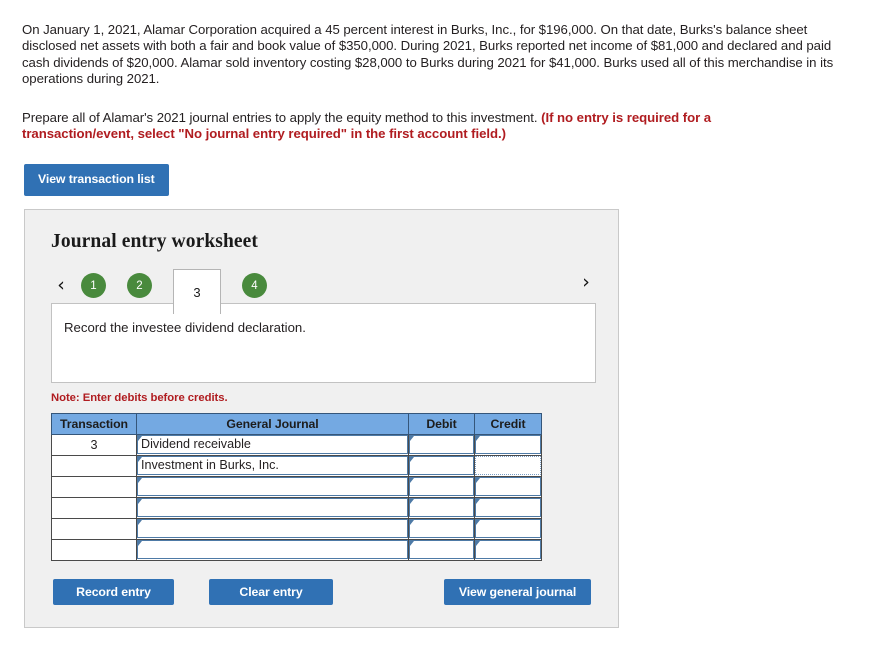 The height and width of the screenshot is (664, 873). What do you see at coordinates (508, 423) in the screenshot?
I see `column-header-credit: Credit` at bounding box center [508, 423].